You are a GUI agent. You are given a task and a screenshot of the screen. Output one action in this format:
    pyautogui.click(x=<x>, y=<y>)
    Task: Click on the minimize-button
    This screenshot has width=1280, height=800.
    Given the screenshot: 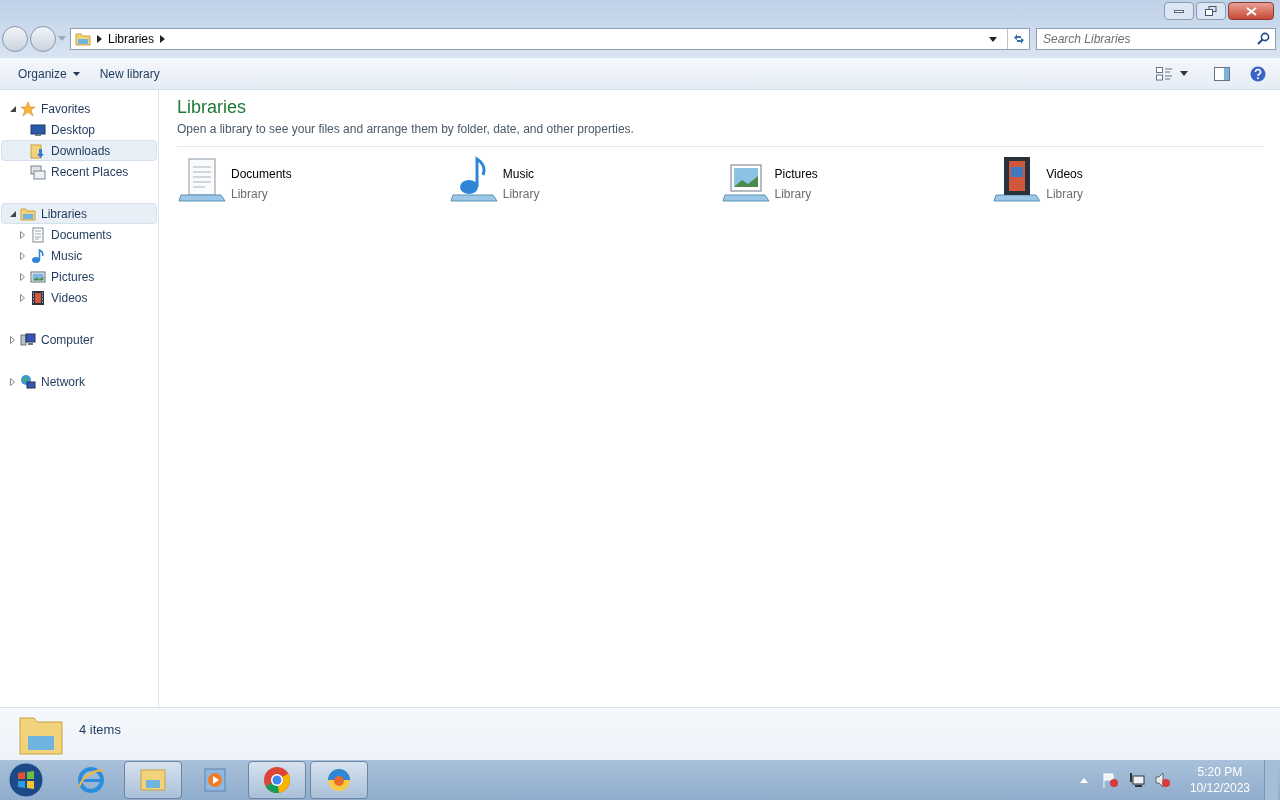 What is the action you would take?
    pyautogui.click(x=1179, y=11)
    